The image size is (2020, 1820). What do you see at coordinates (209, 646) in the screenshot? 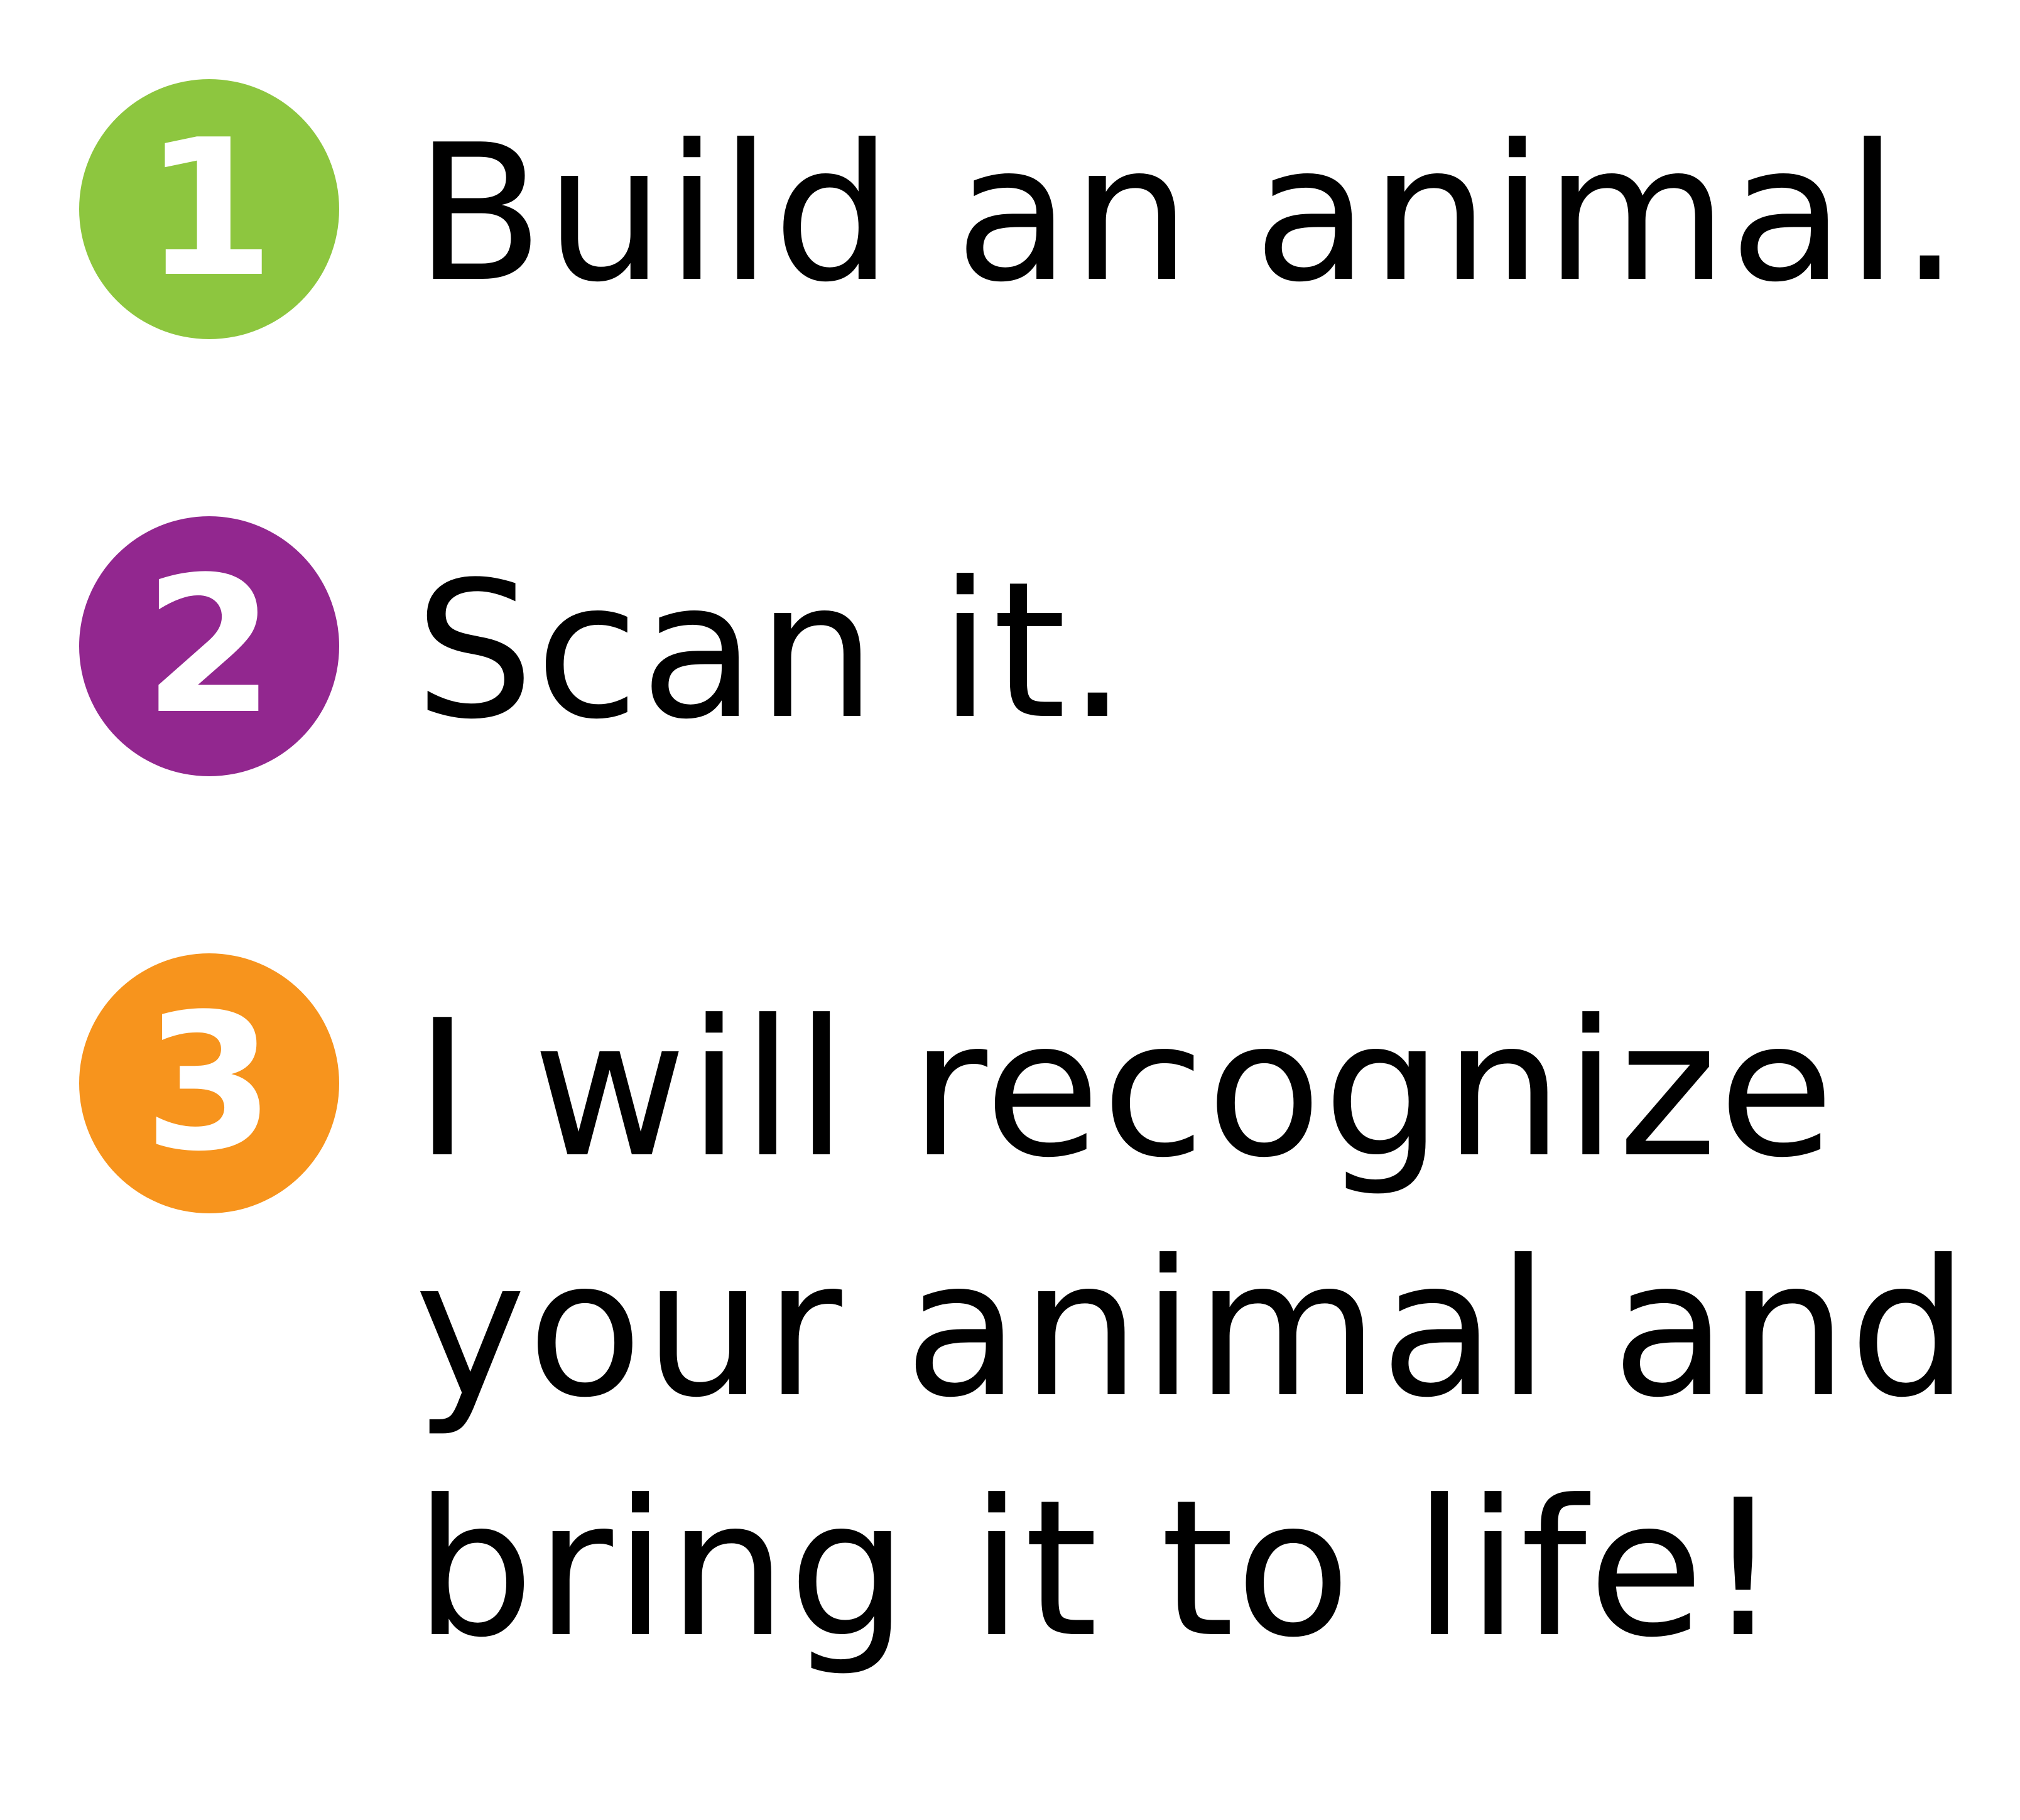
I see `step-number-badge-2: 2` at bounding box center [209, 646].